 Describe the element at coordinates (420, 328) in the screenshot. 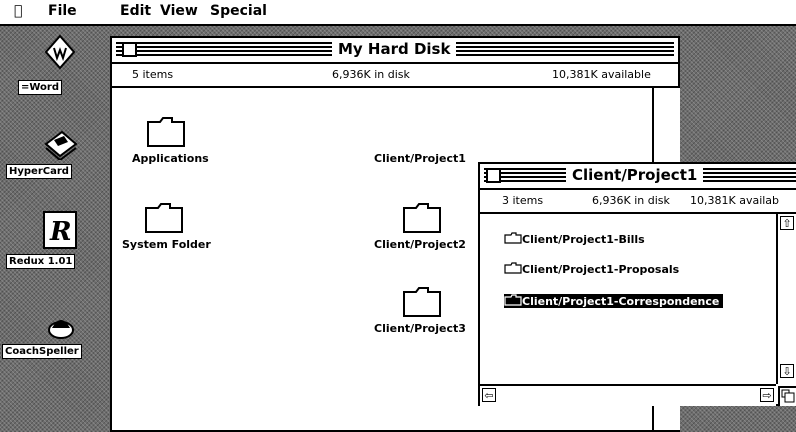

I see `folder-label: Client/Project3` at that location.